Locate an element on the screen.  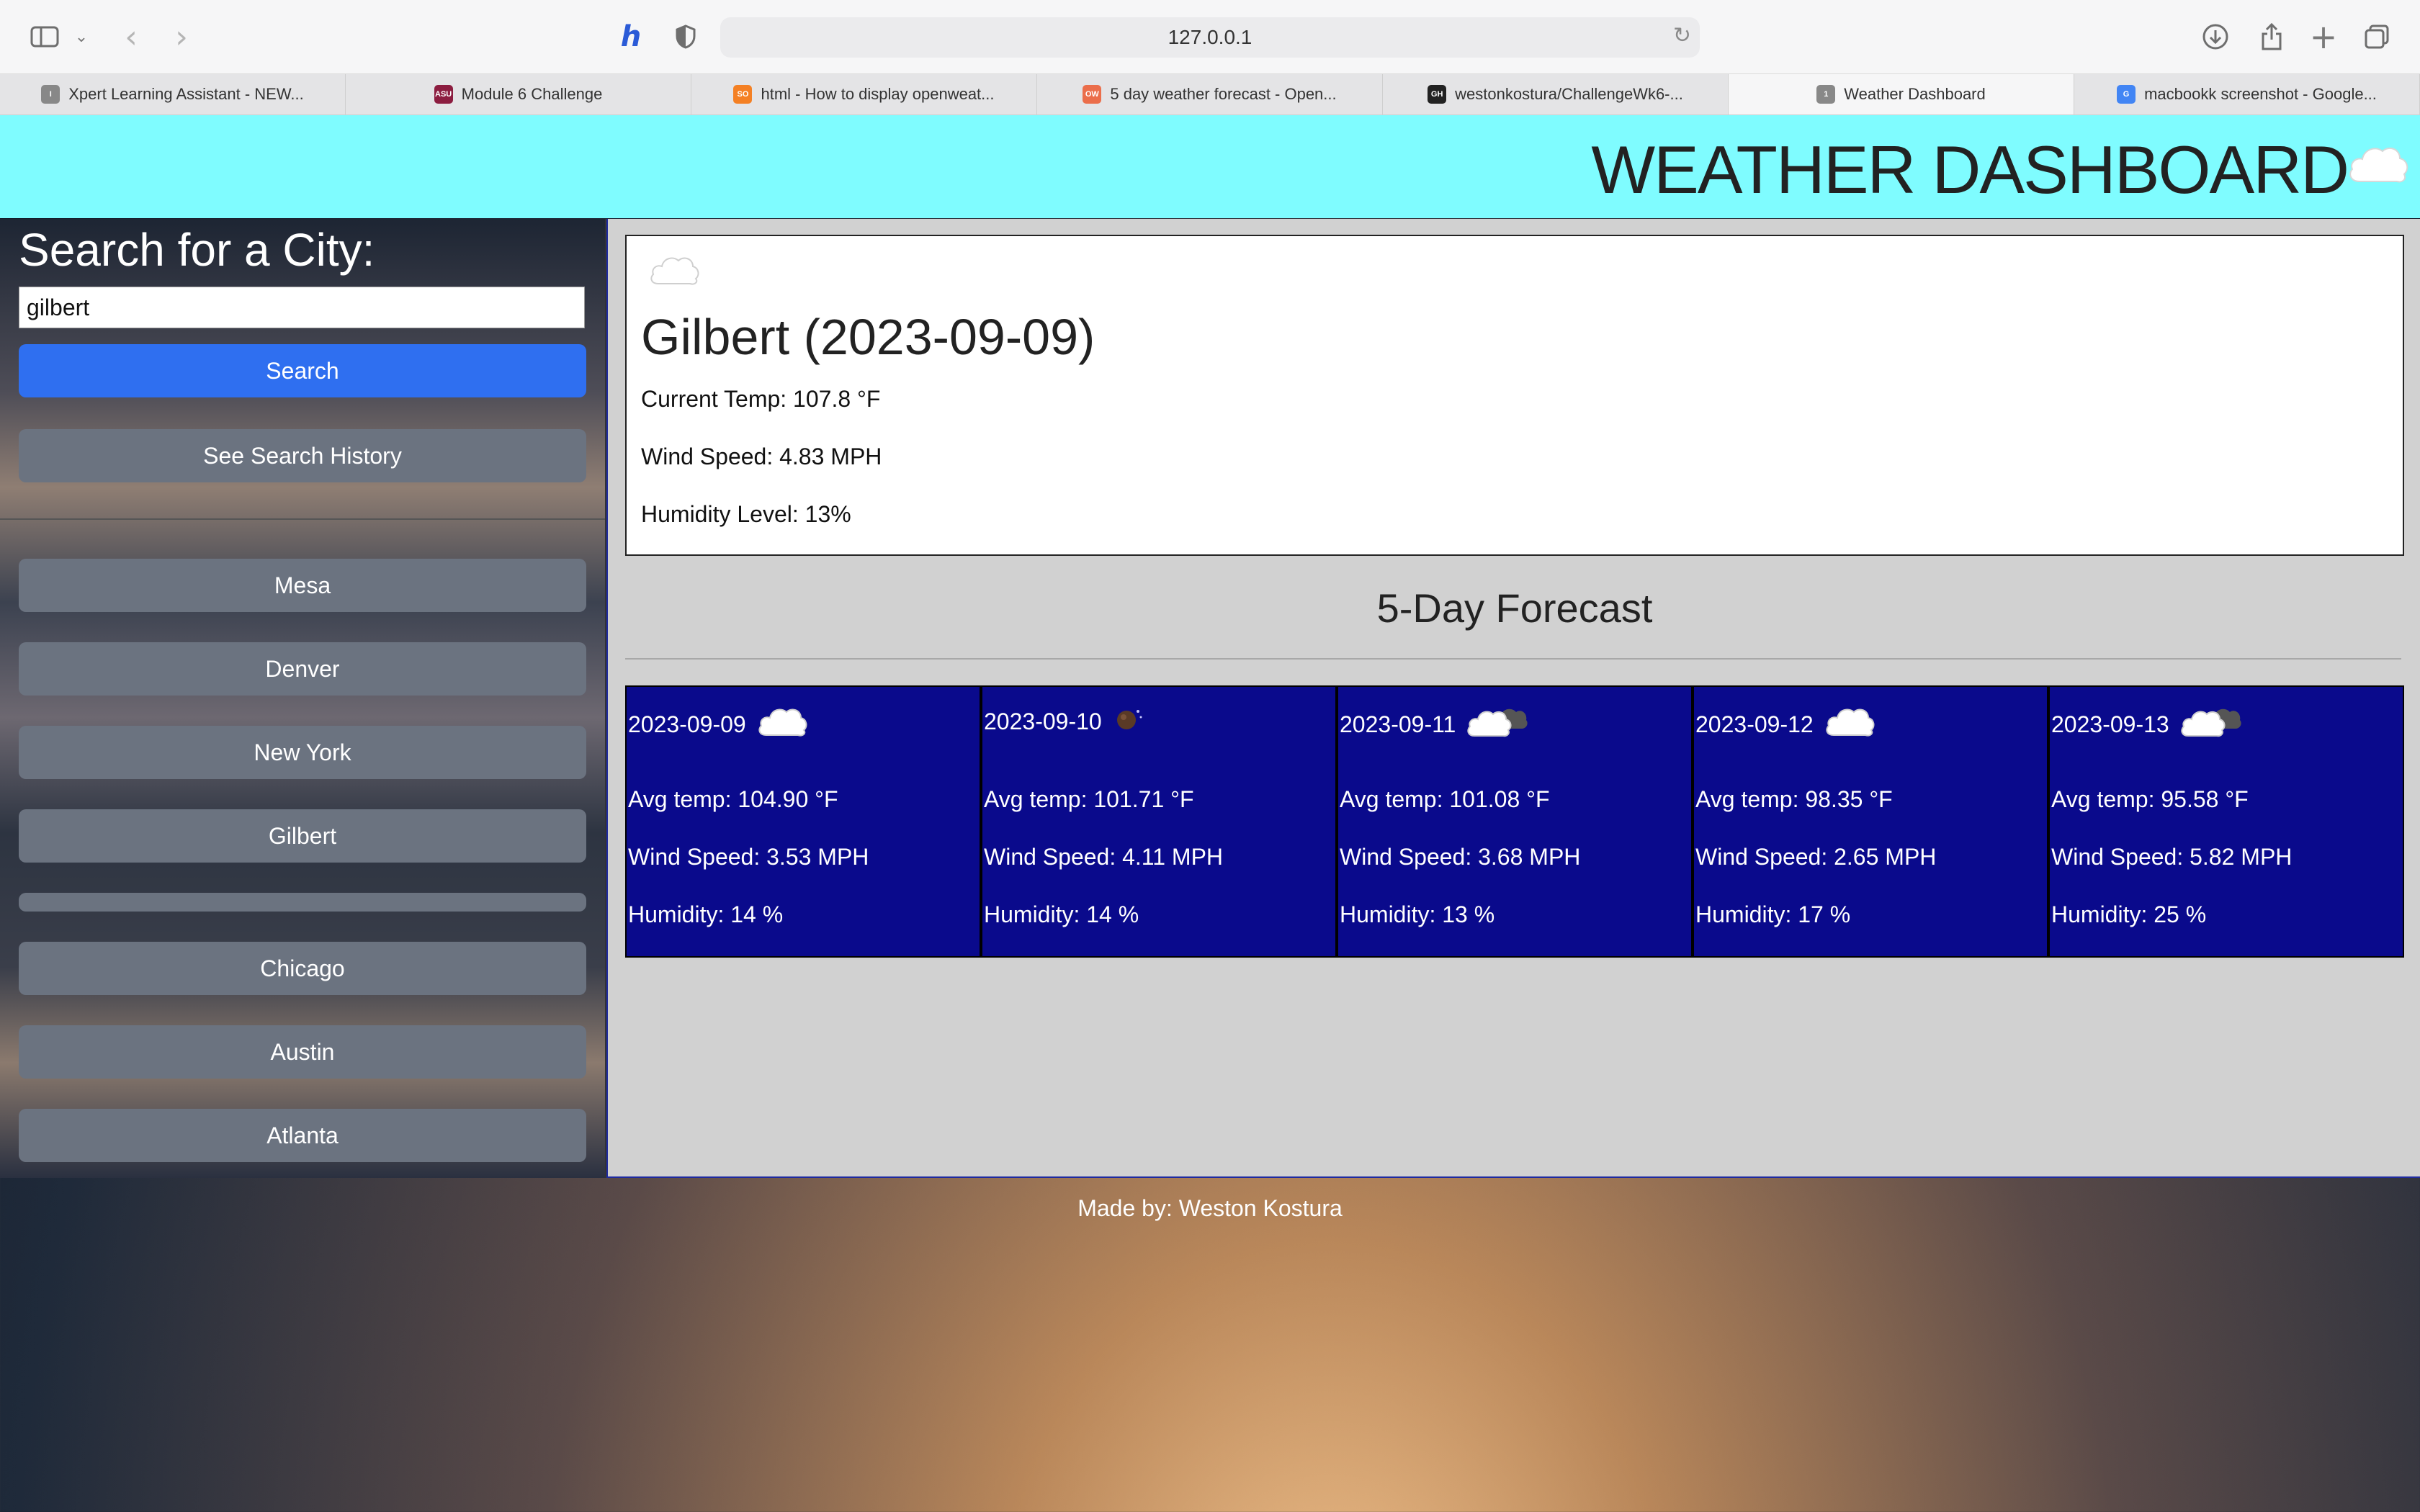
forecast-date: 2023-09-13 is located at coordinates (2110, 724).